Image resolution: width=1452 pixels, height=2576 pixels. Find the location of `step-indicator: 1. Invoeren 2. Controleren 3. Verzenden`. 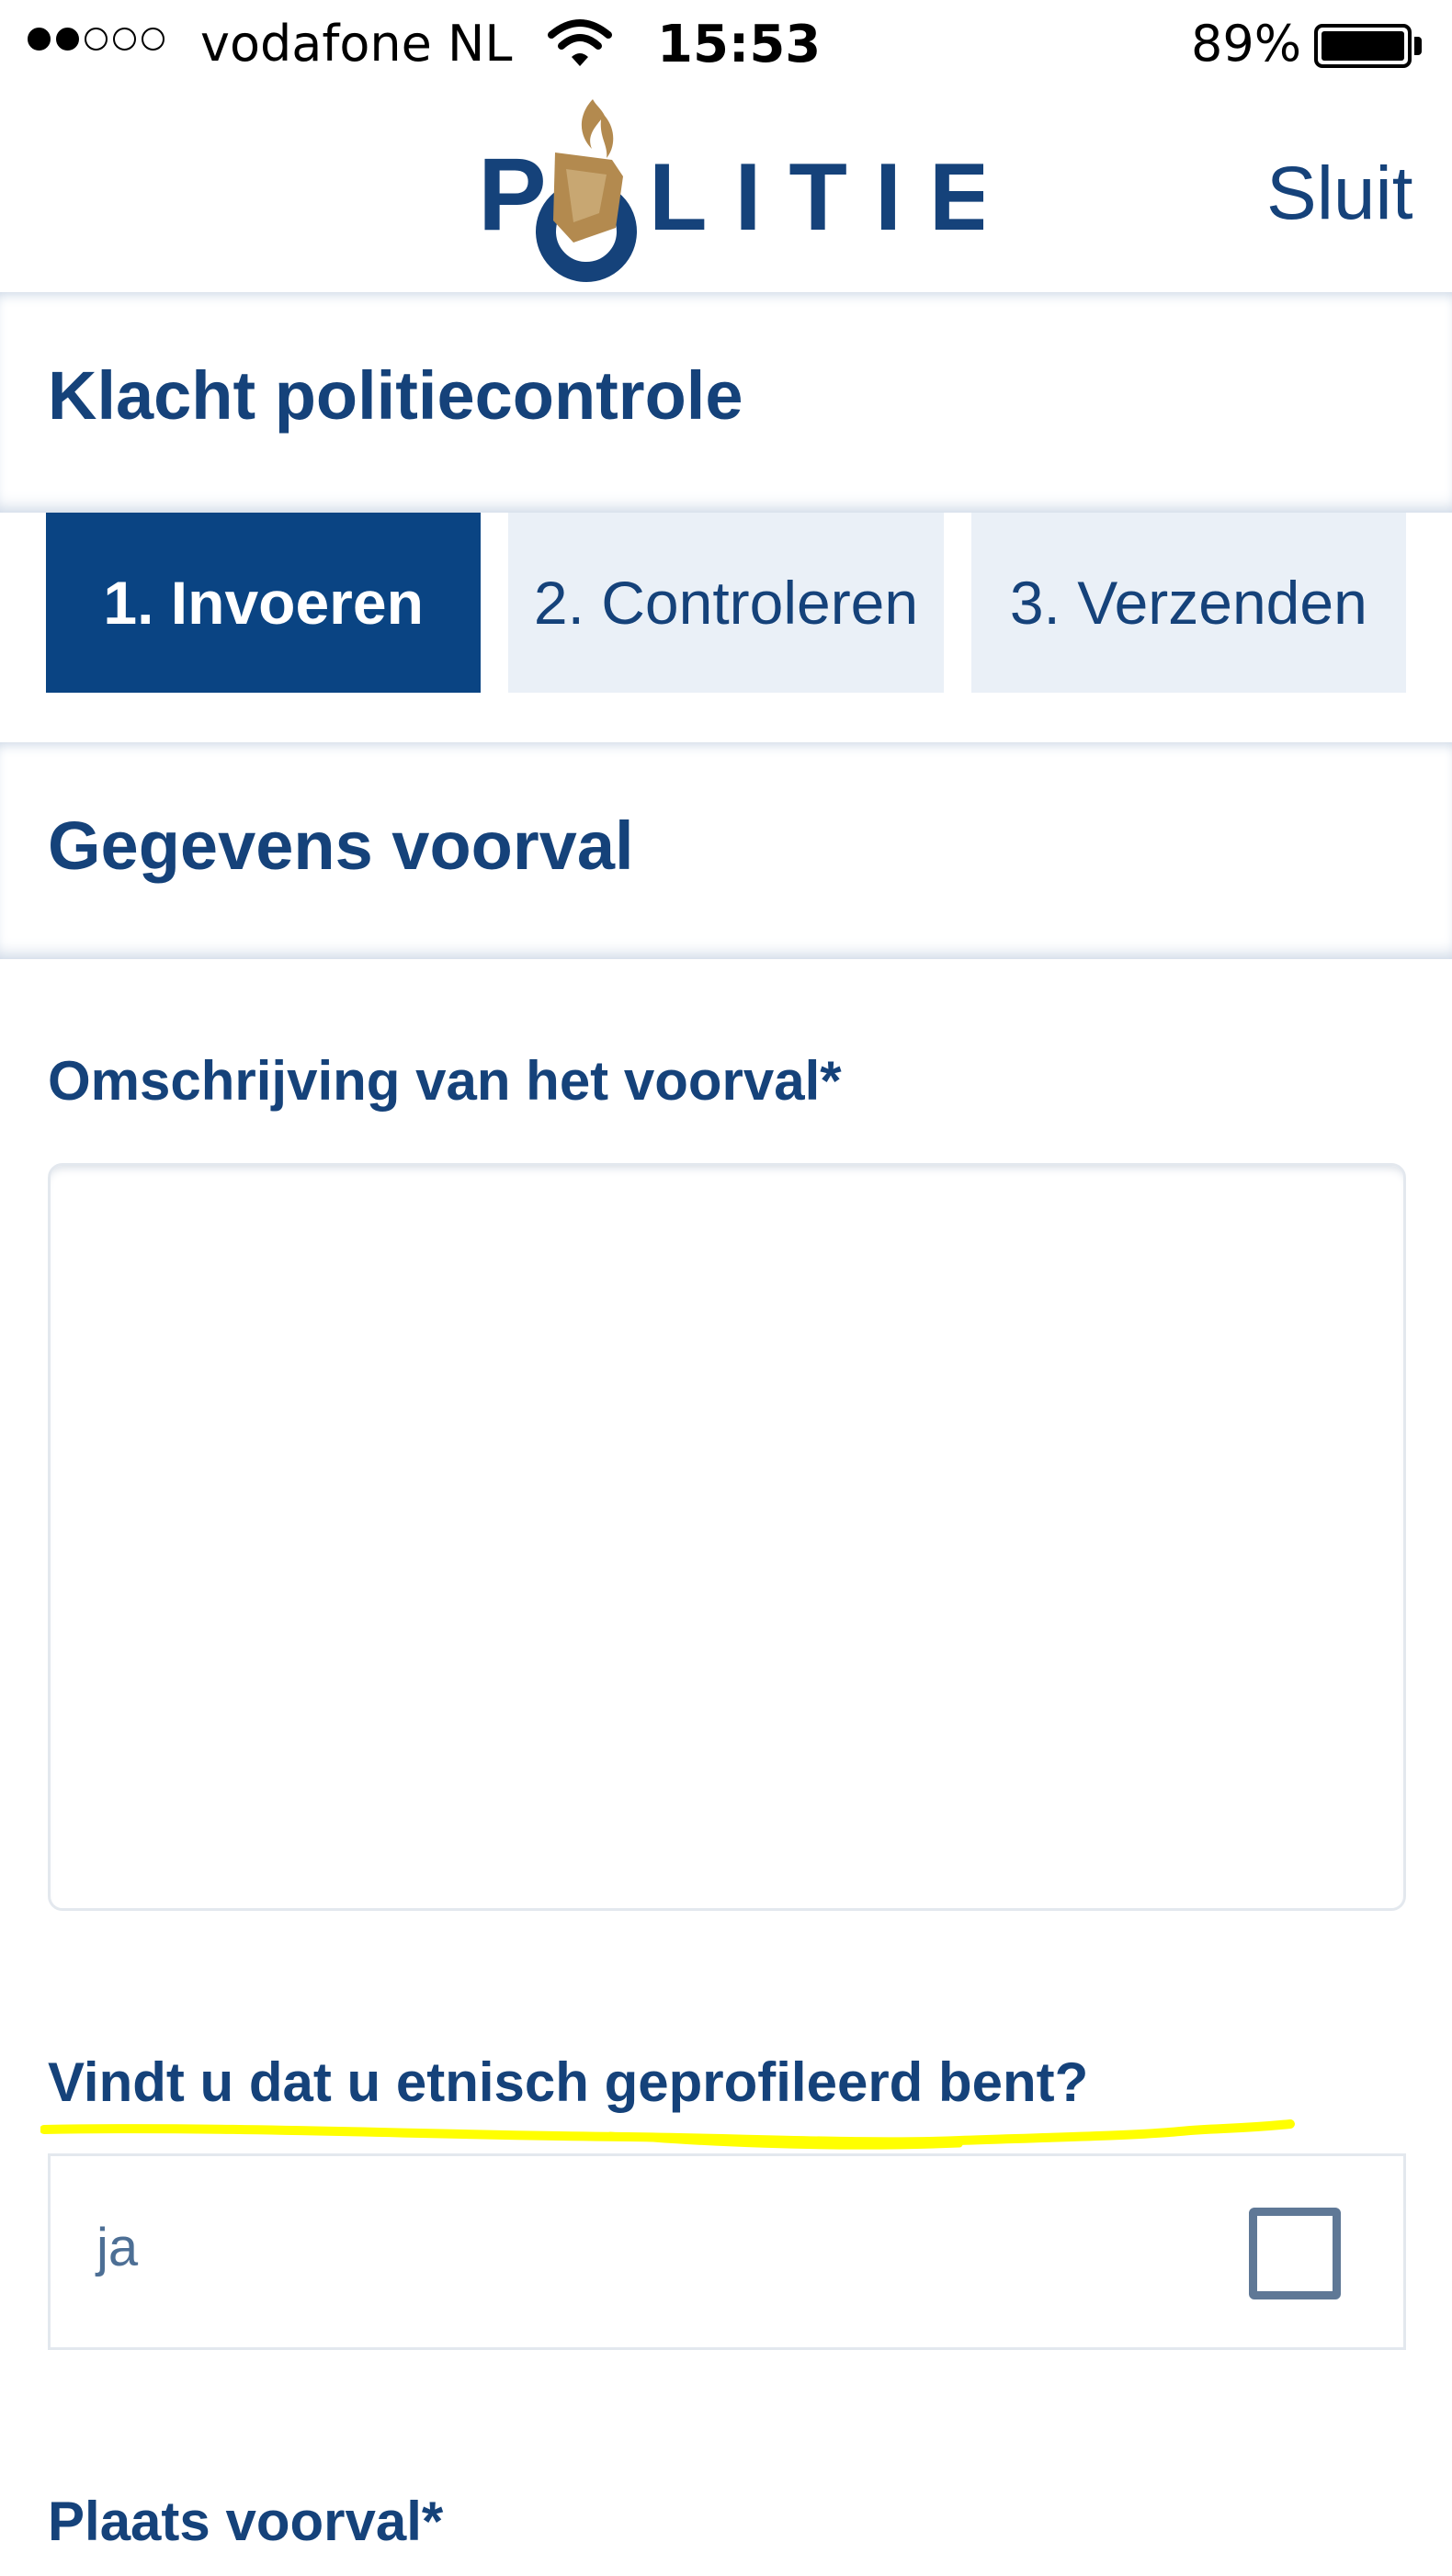

step-indicator: 1. Invoeren 2. Controleren 3. Verzenden is located at coordinates (726, 603).